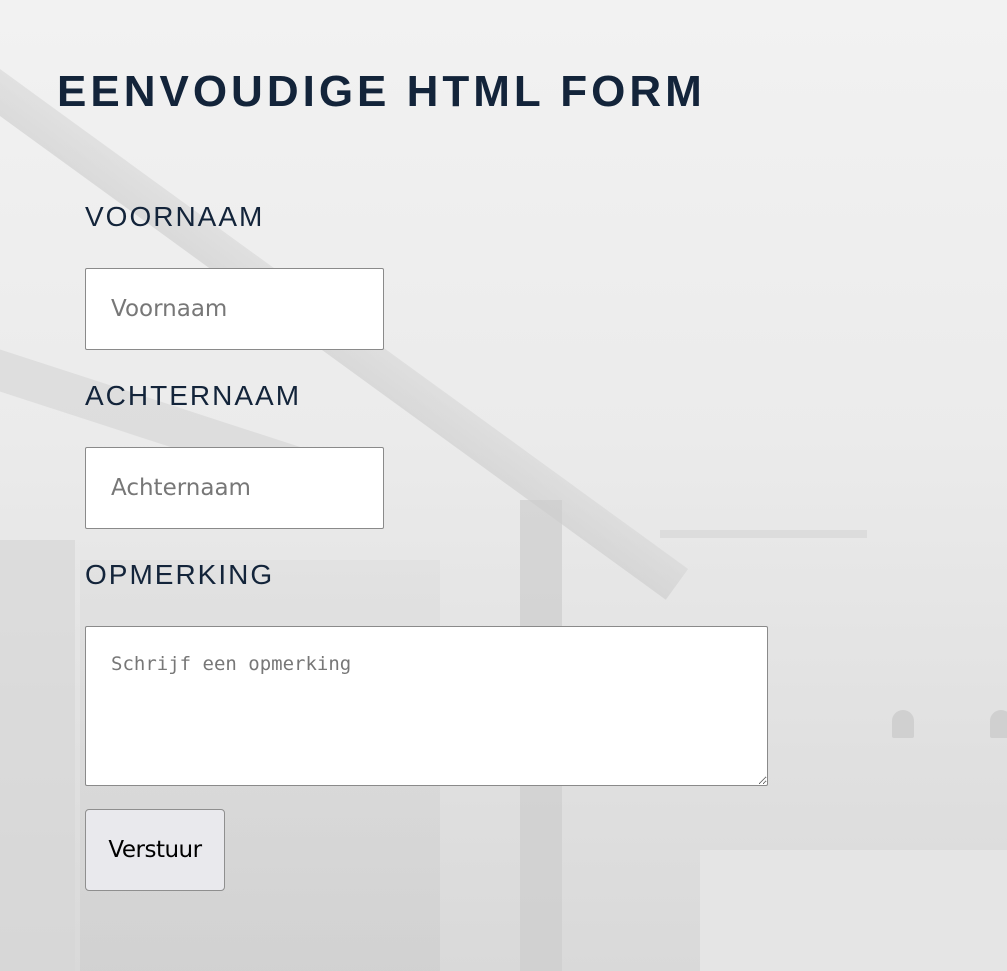 The height and width of the screenshot is (971, 1007). I want to click on first-name-input, so click(234, 309).